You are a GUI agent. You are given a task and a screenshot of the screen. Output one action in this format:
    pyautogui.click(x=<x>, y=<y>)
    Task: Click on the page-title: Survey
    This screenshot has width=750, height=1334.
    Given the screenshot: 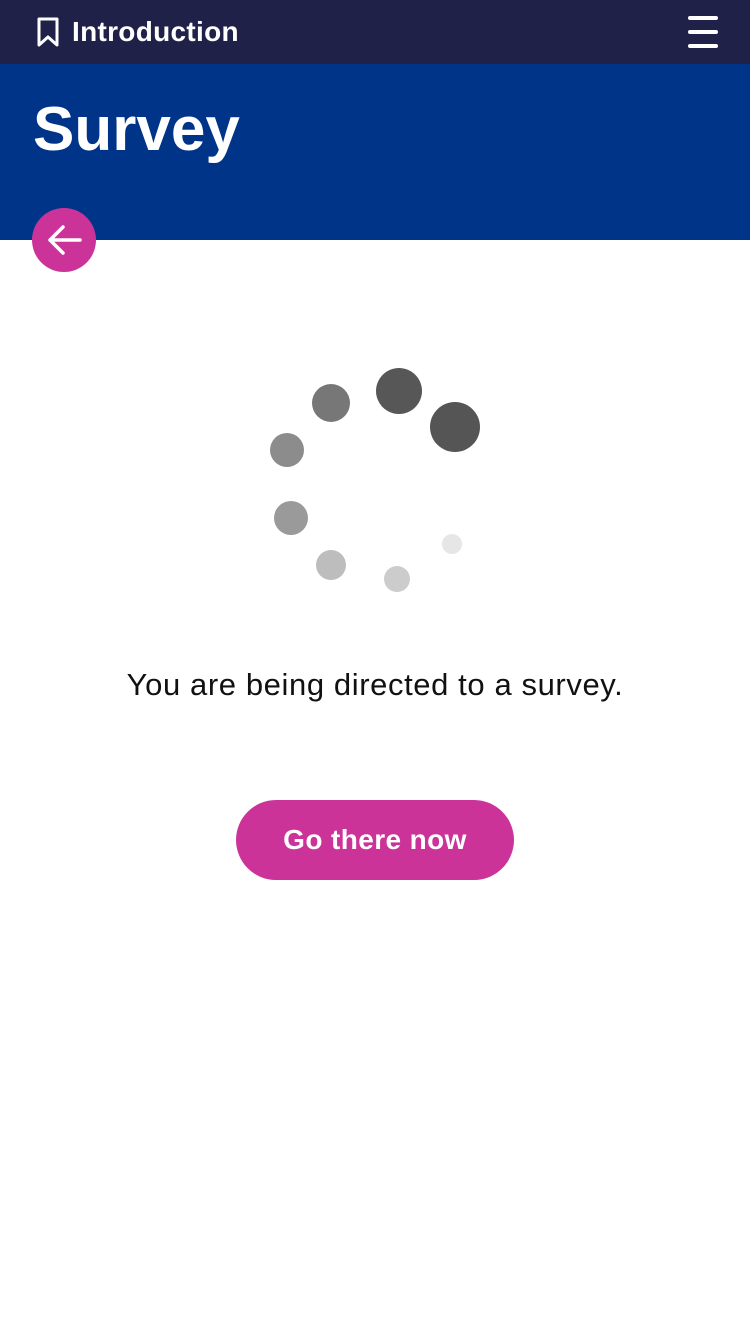 What is the action you would take?
    pyautogui.click(x=136, y=129)
    